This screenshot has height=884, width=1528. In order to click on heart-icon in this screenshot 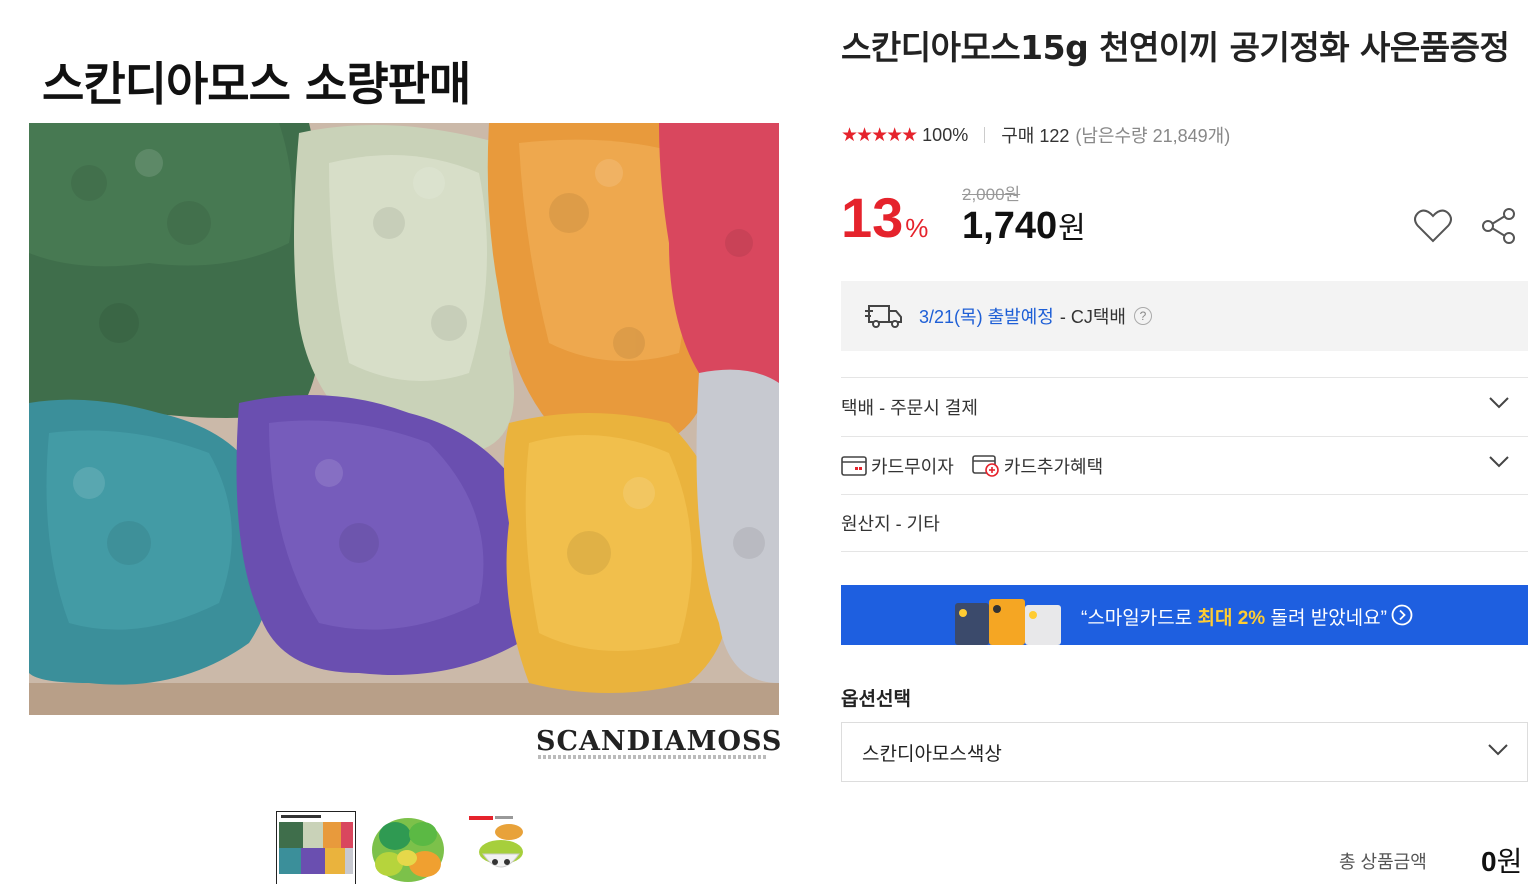, I will do `click(1433, 226)`.